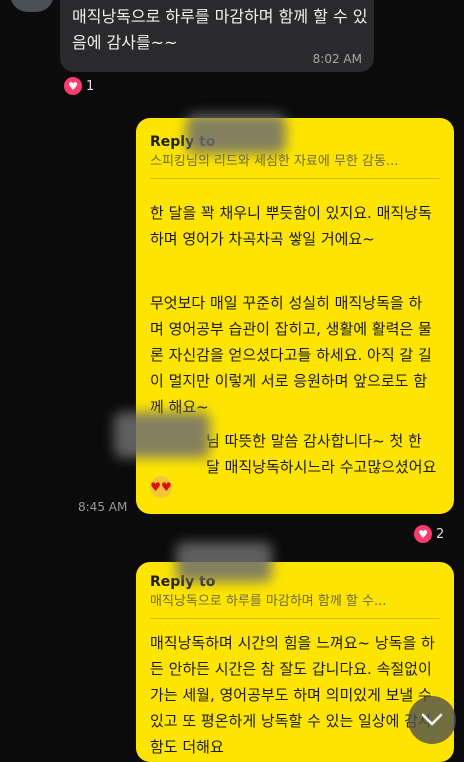 This screenshot has width=464, height=762. What do you see at coordinates (337, 59) in the screenshot?
I see `incoming-message-time: 8:02 AM` at bounding box center [337, 59].